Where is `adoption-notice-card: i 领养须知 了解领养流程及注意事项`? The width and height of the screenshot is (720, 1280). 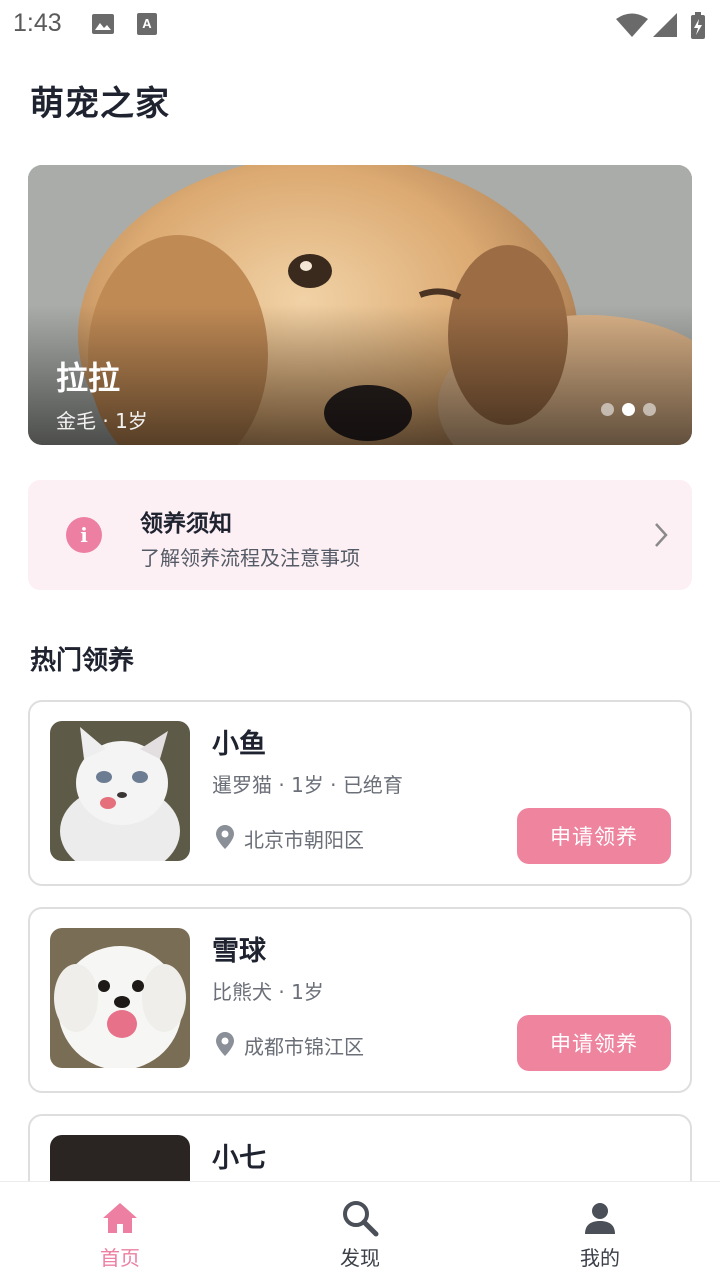
adoption-notice-card: i 领养须知 了解领养流程及注意事项 is located at coordinates (360, 535).